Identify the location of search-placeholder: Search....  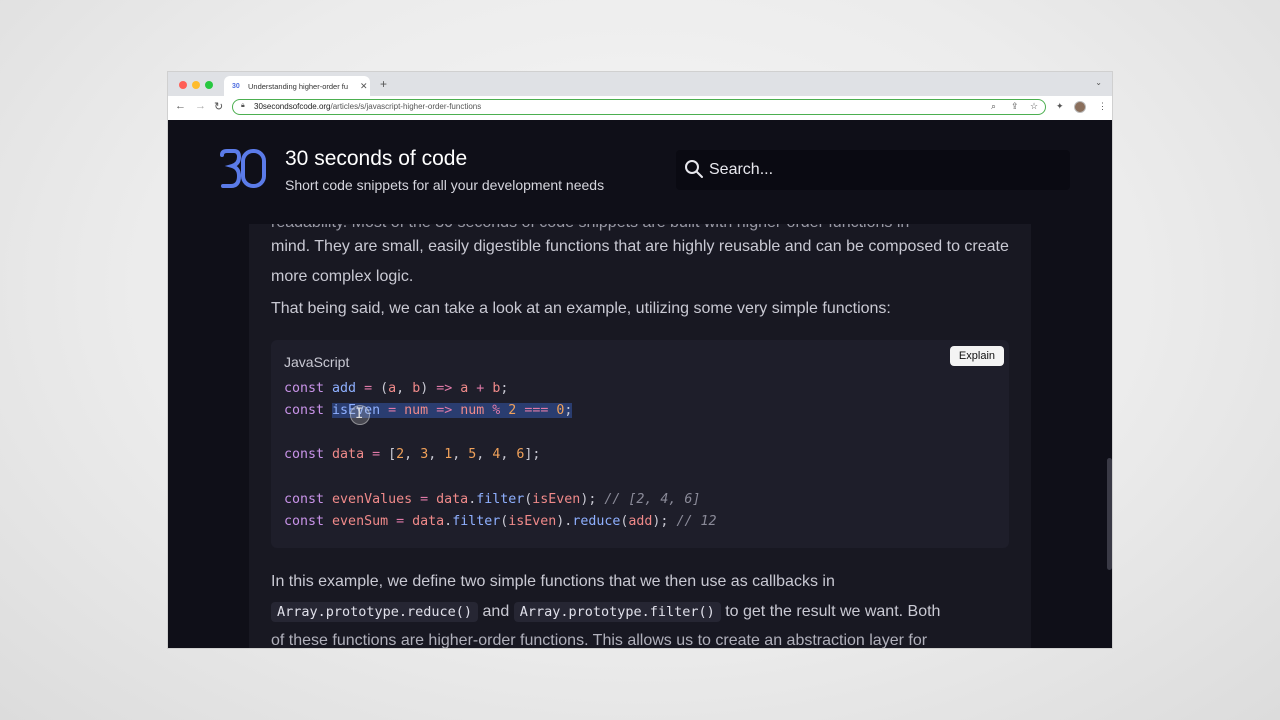
(741, 169).